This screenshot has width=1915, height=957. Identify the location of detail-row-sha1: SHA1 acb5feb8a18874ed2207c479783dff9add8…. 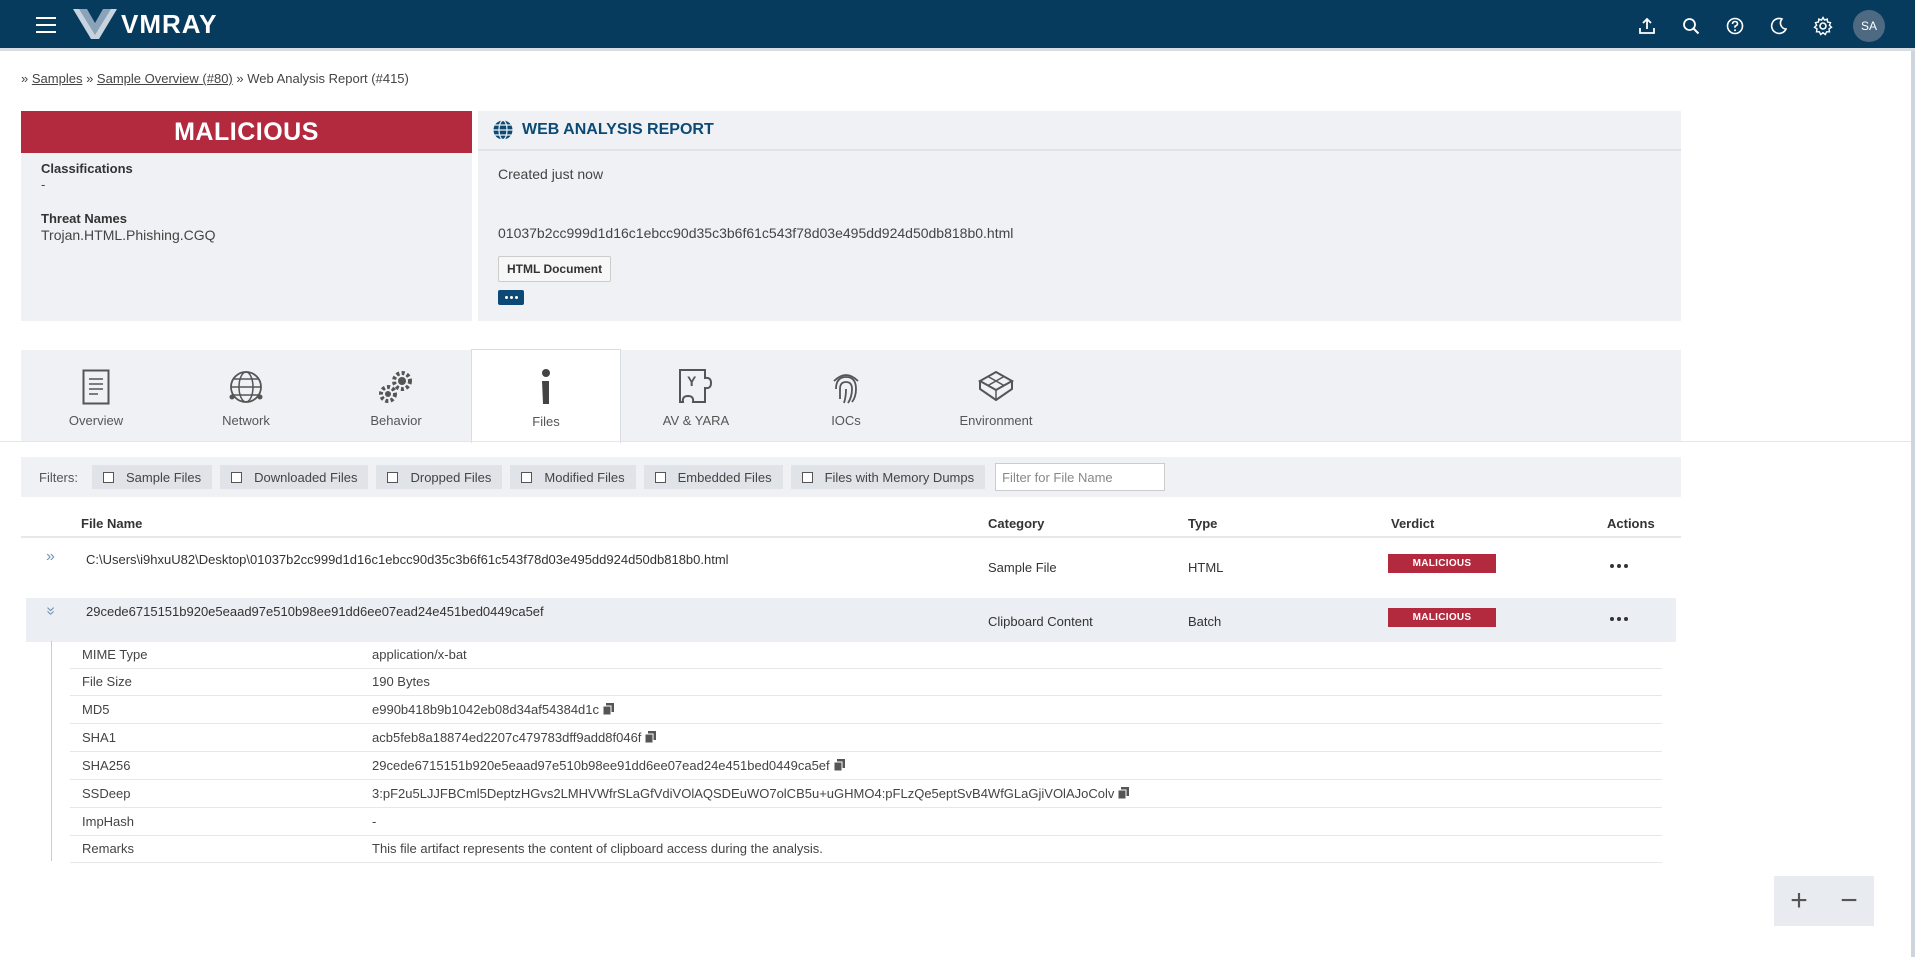
(866, 738).